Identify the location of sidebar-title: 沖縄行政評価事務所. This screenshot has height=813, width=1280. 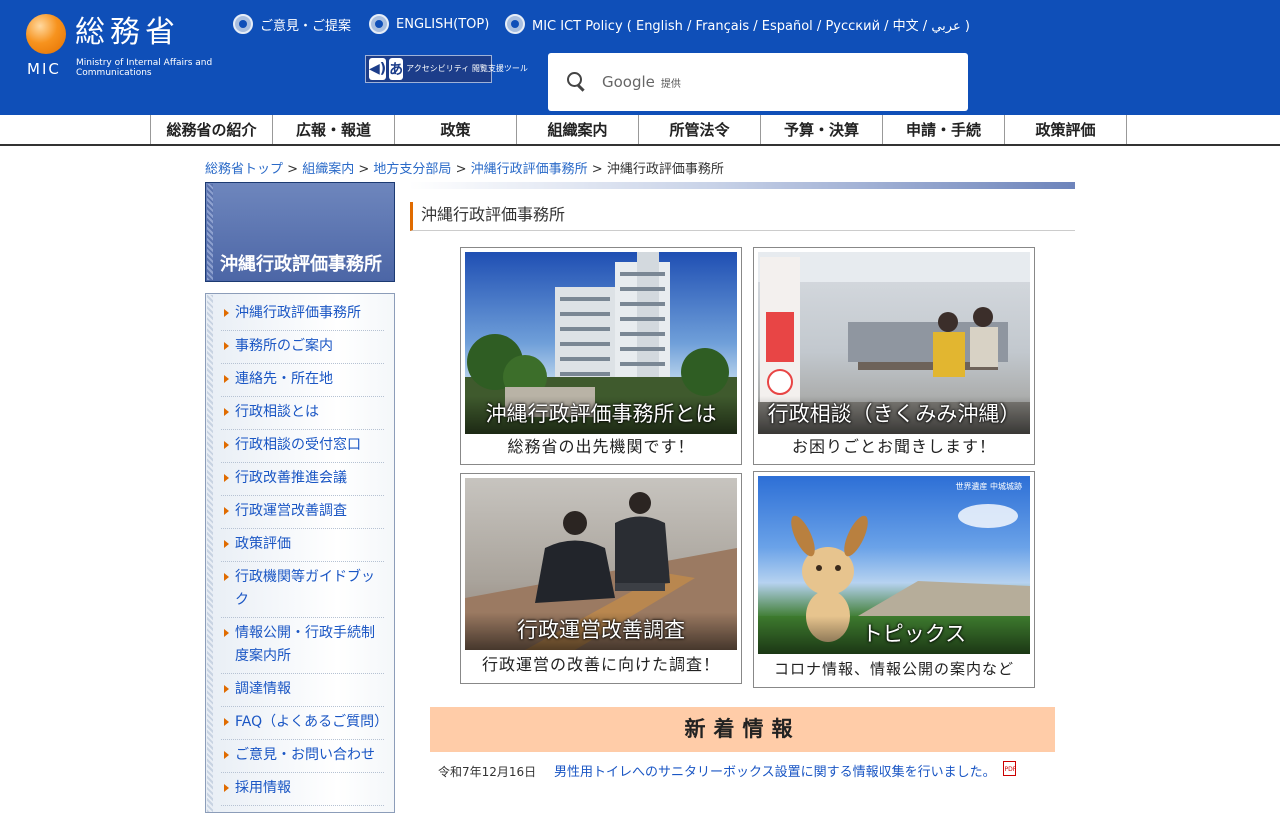
(301, 264).